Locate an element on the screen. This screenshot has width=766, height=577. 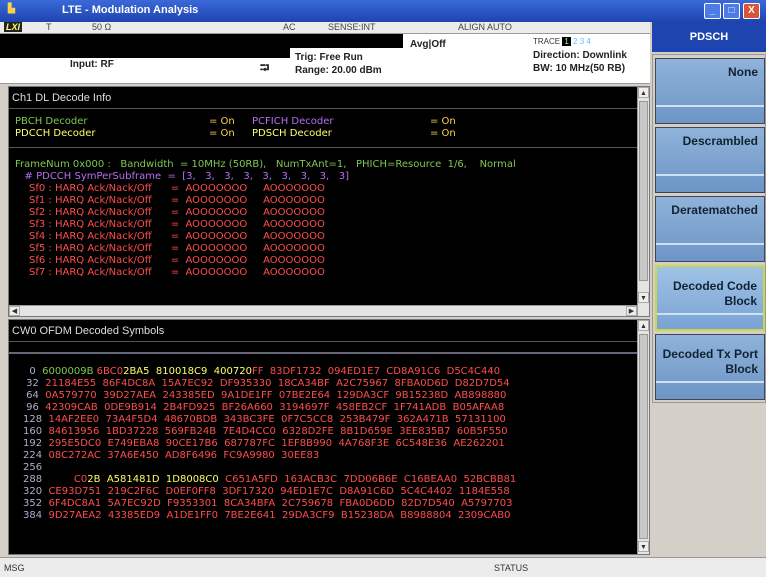
hex-values: 2BA5 is located at coordinates (139, 371).